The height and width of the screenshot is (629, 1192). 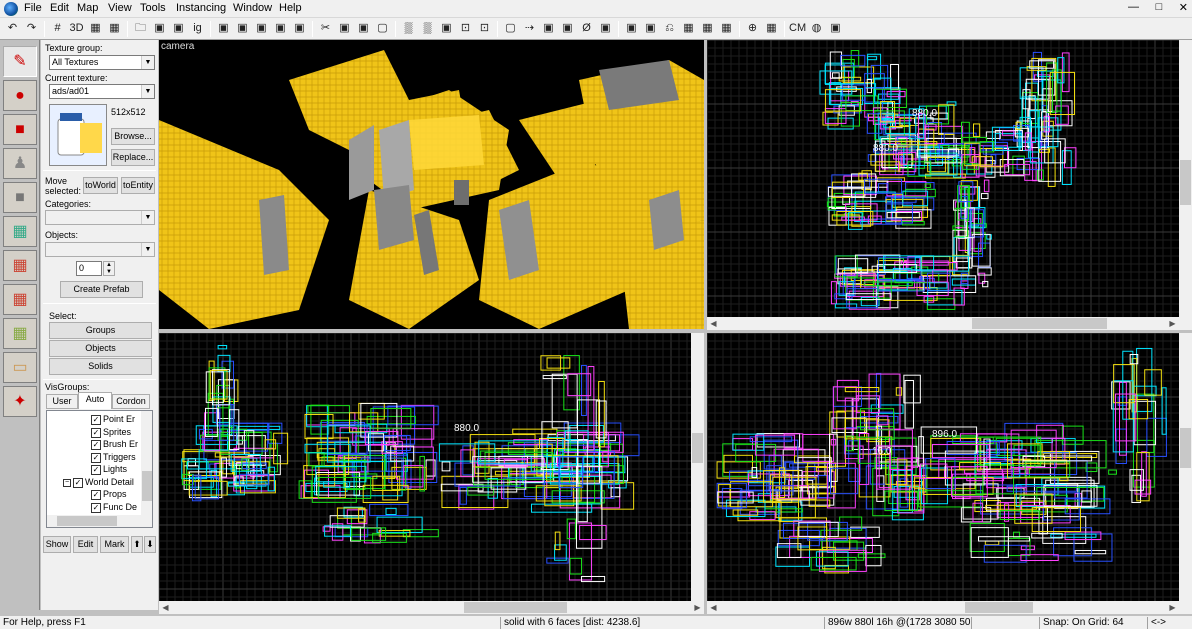 What do you see at coordinates (100, 185) in the screenshot?
I see `to-world-button: toWorld` at bounding box center [100, 185].